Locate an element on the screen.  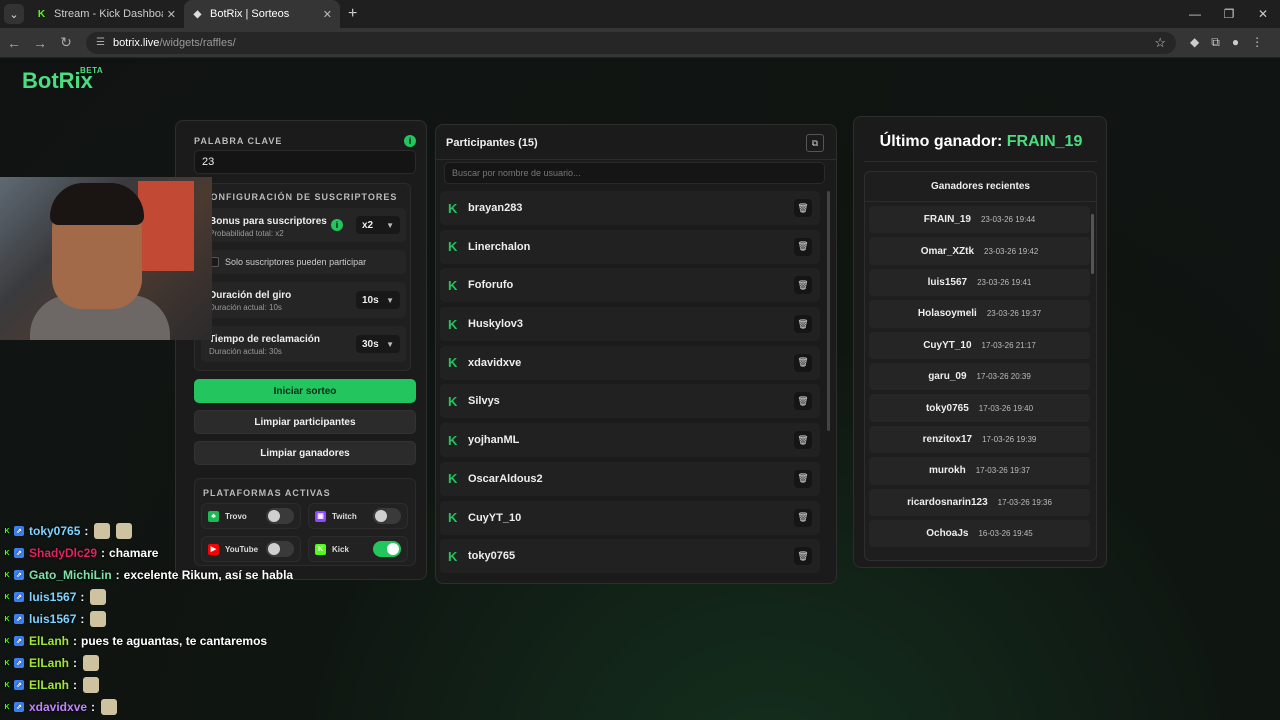
claim-title: Tiempo de reclamación is located at coordinates (264, 339).